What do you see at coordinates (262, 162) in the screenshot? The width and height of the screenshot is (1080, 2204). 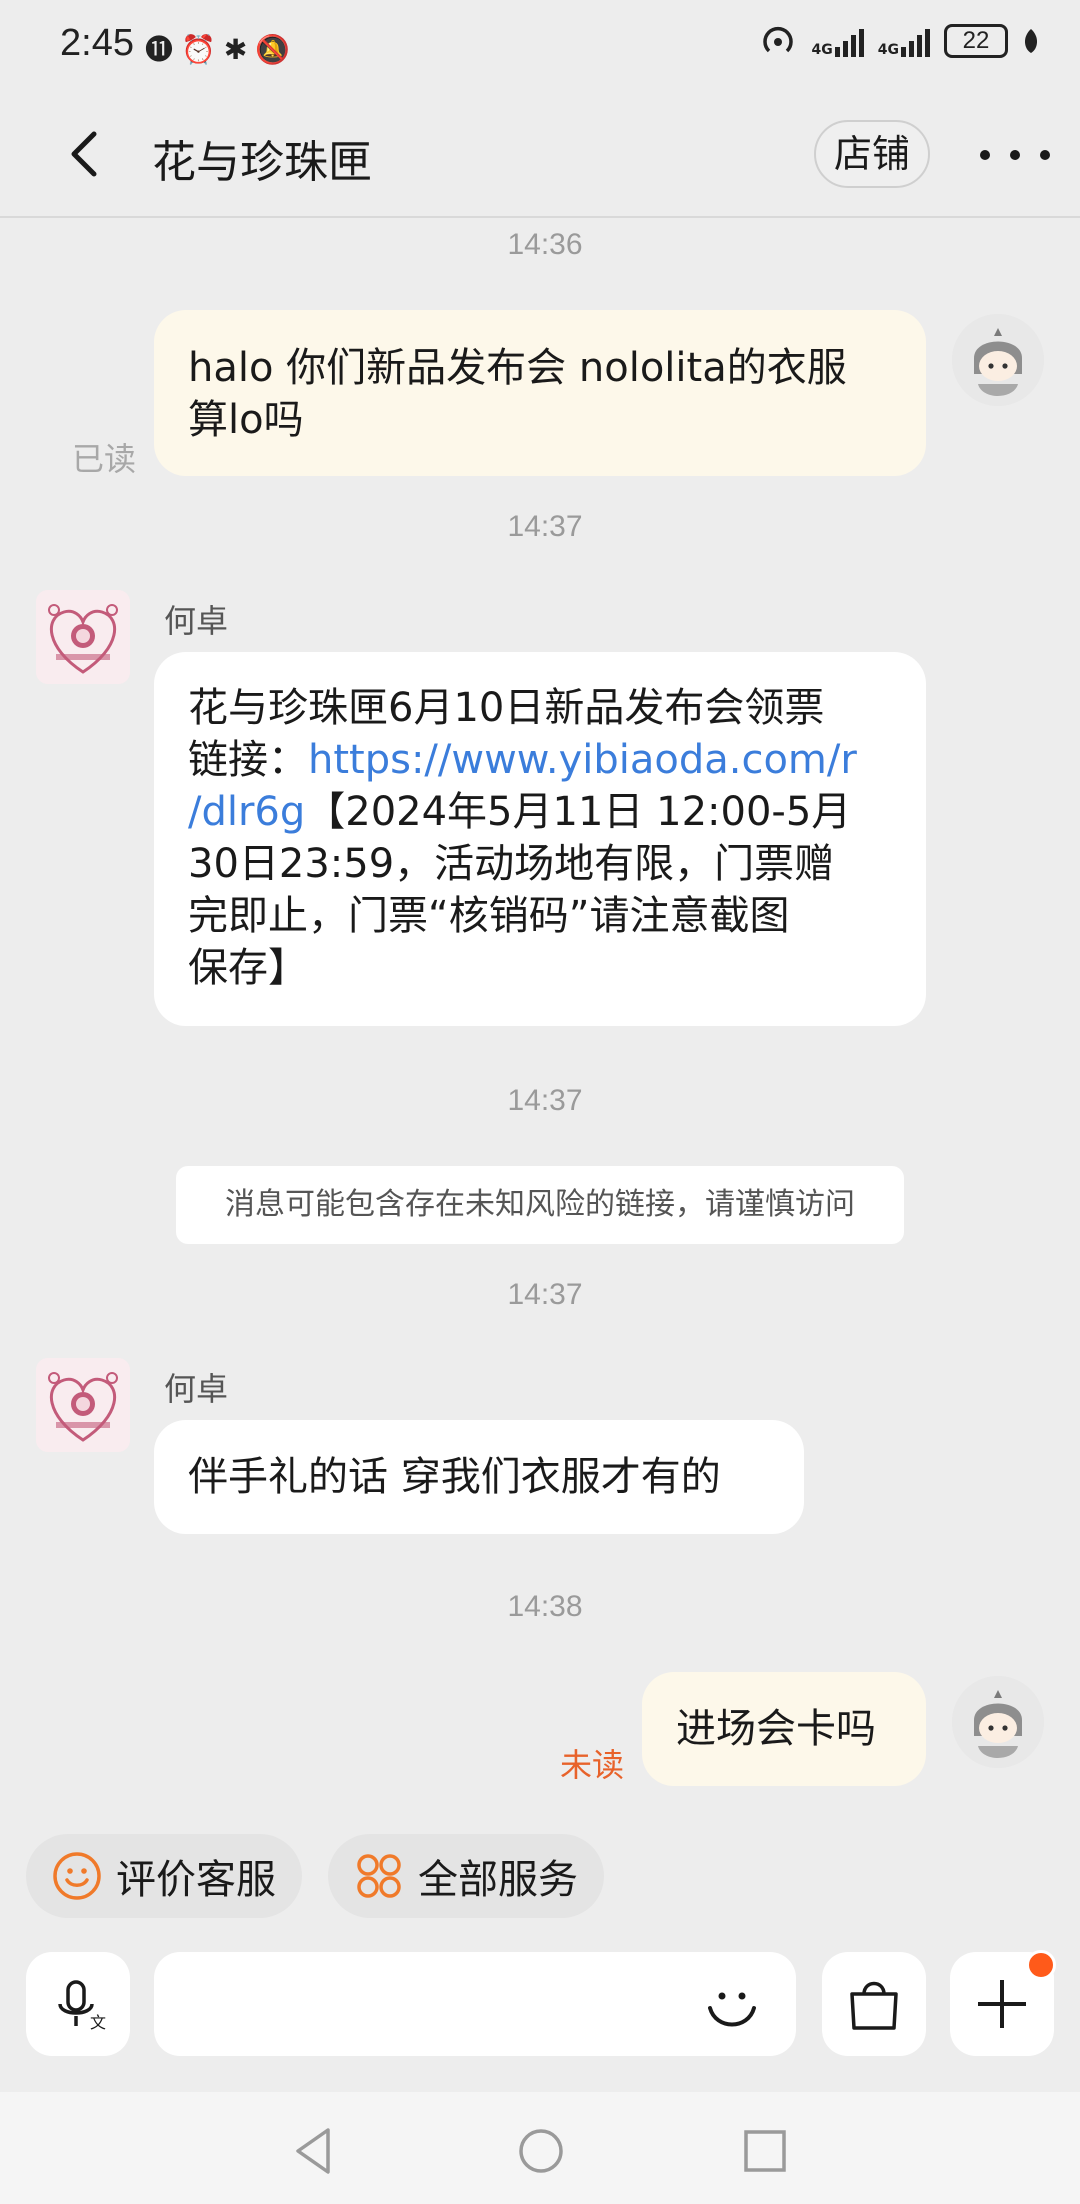 I see `chat-title: 花与珍珠匣` at bounding box center [262, 162].